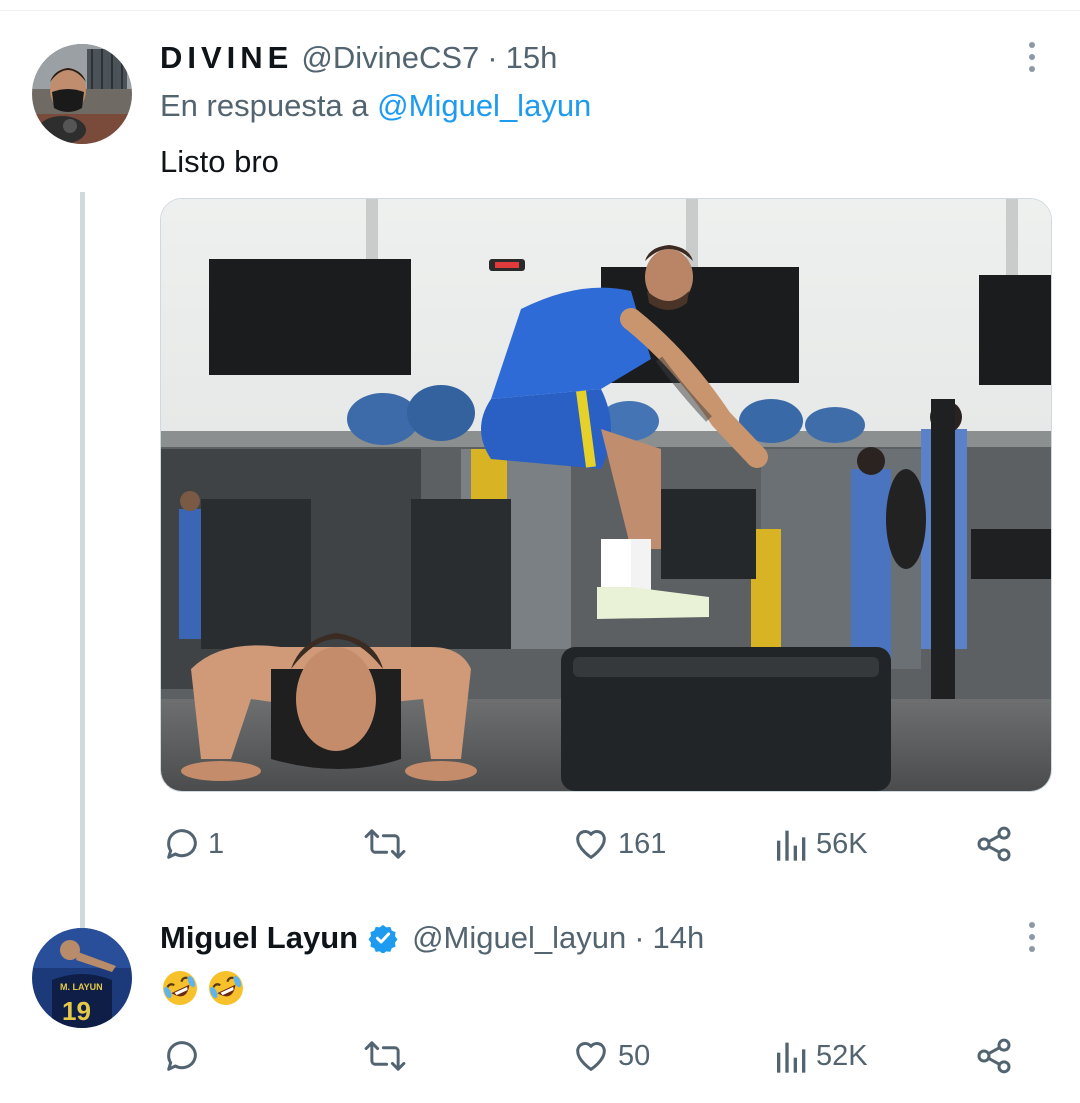  I want to click on like-count: 161, so click(642, 843).